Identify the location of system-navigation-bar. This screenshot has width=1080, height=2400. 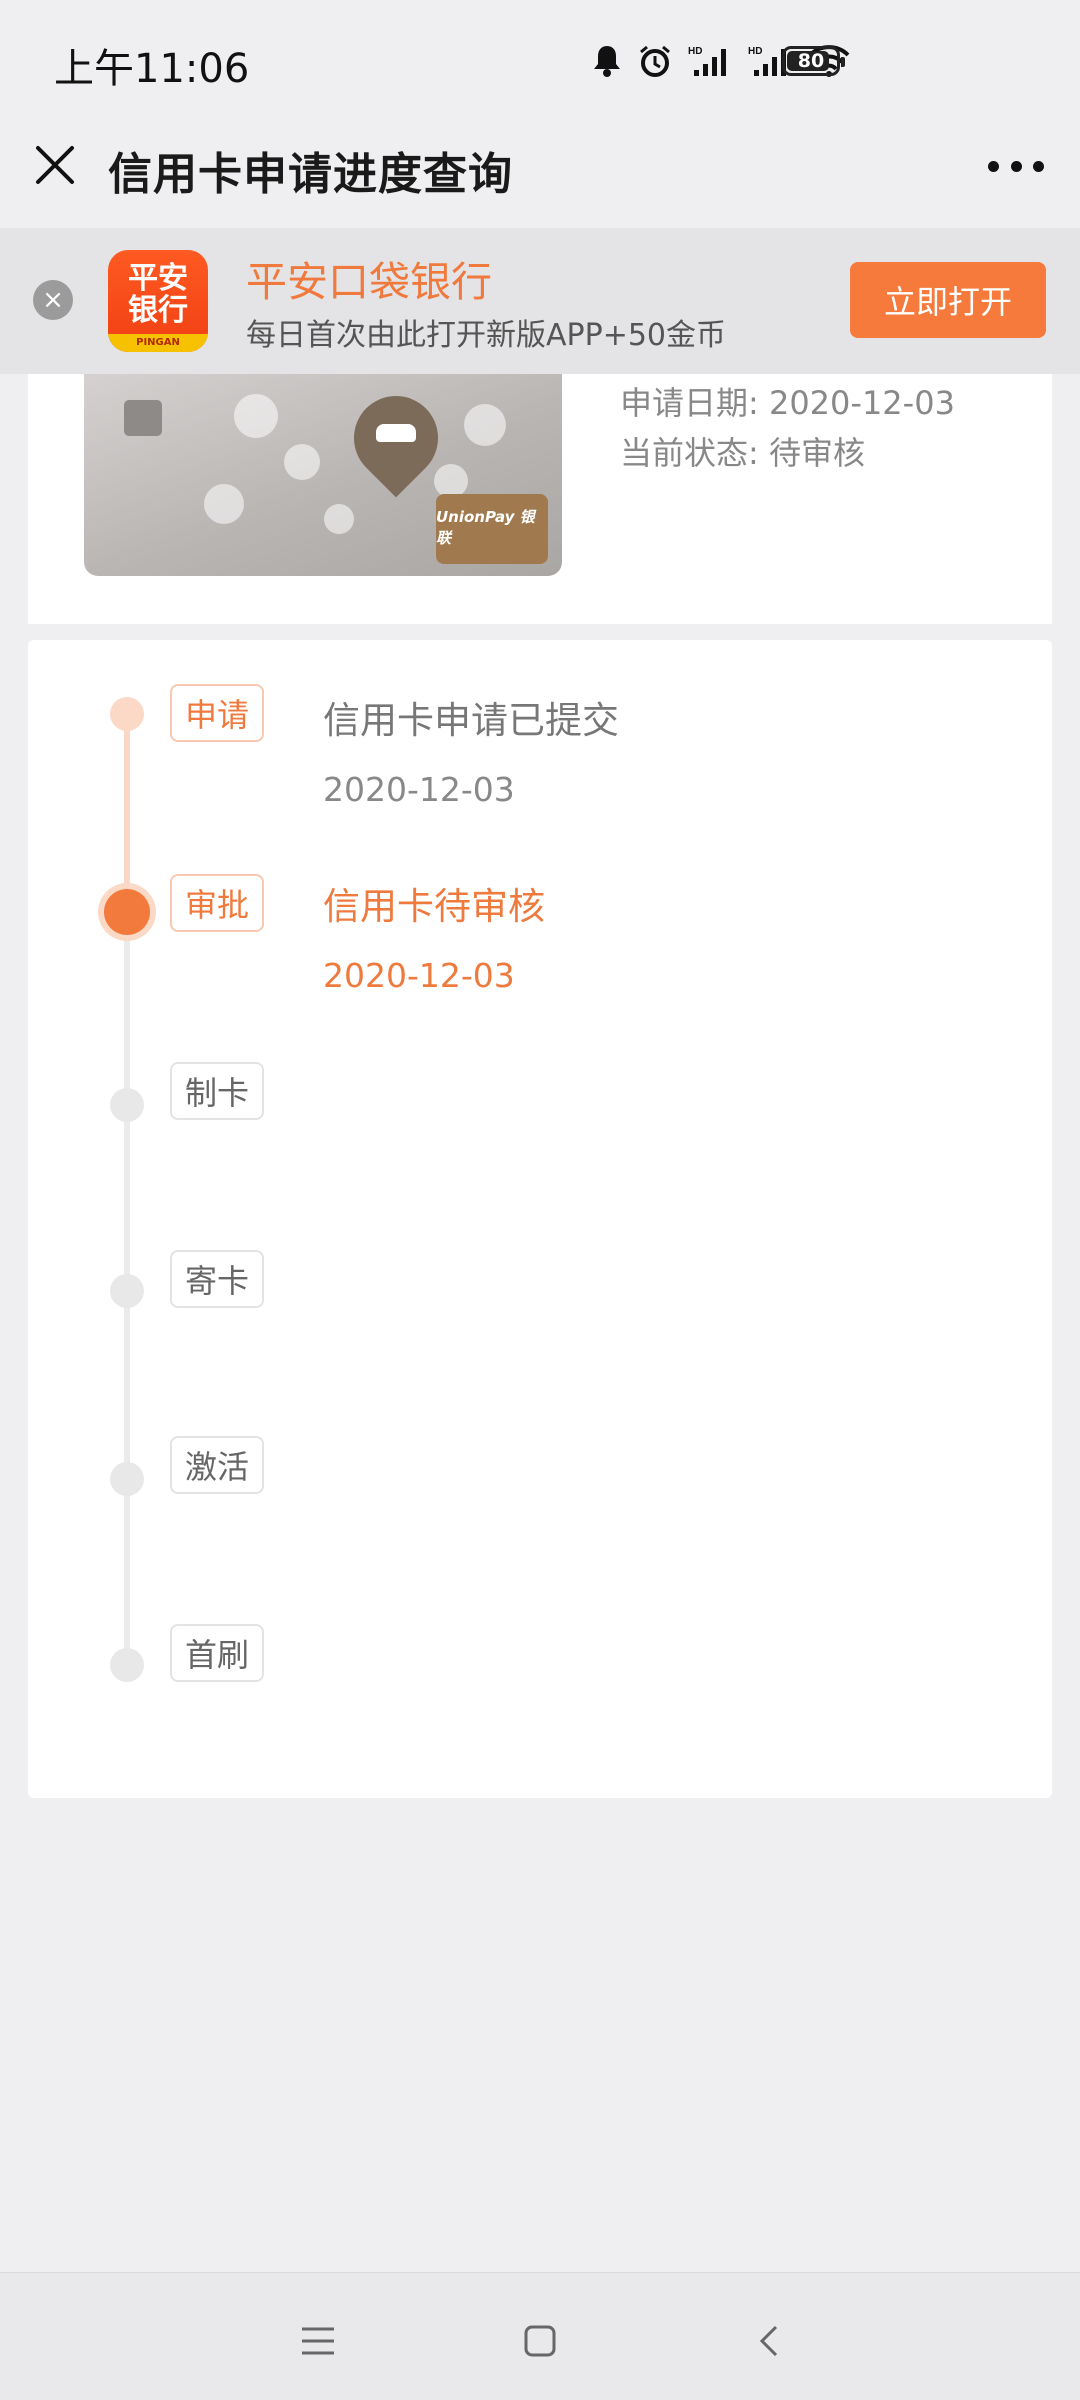
(540, 2336).